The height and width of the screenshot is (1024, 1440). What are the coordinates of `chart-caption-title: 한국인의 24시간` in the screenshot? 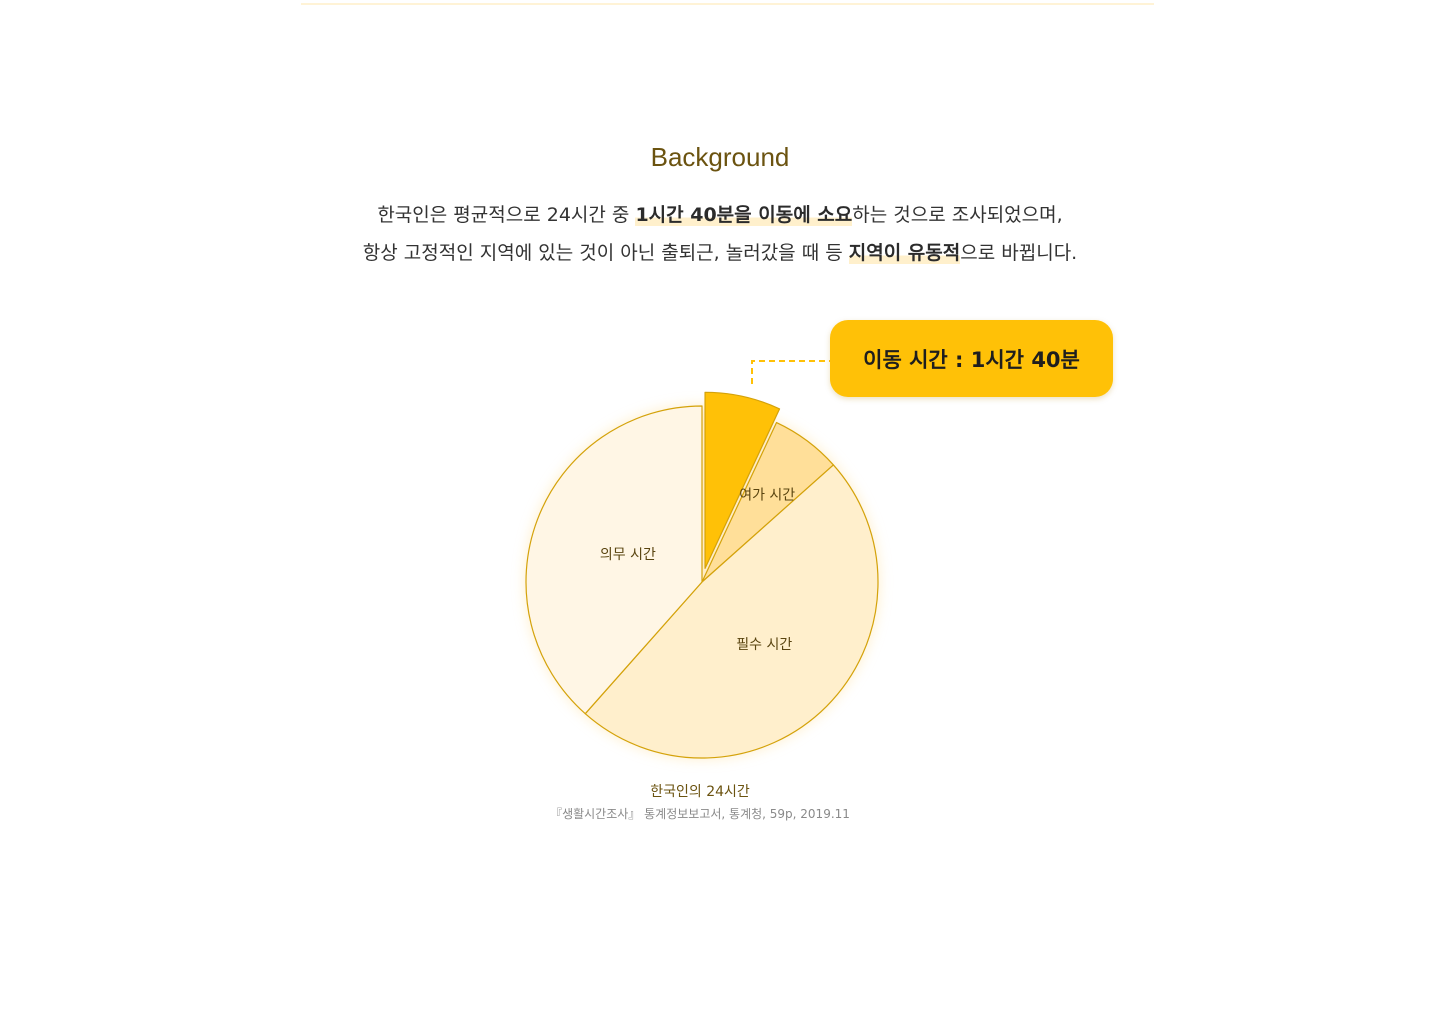 It's located at (700, 792).